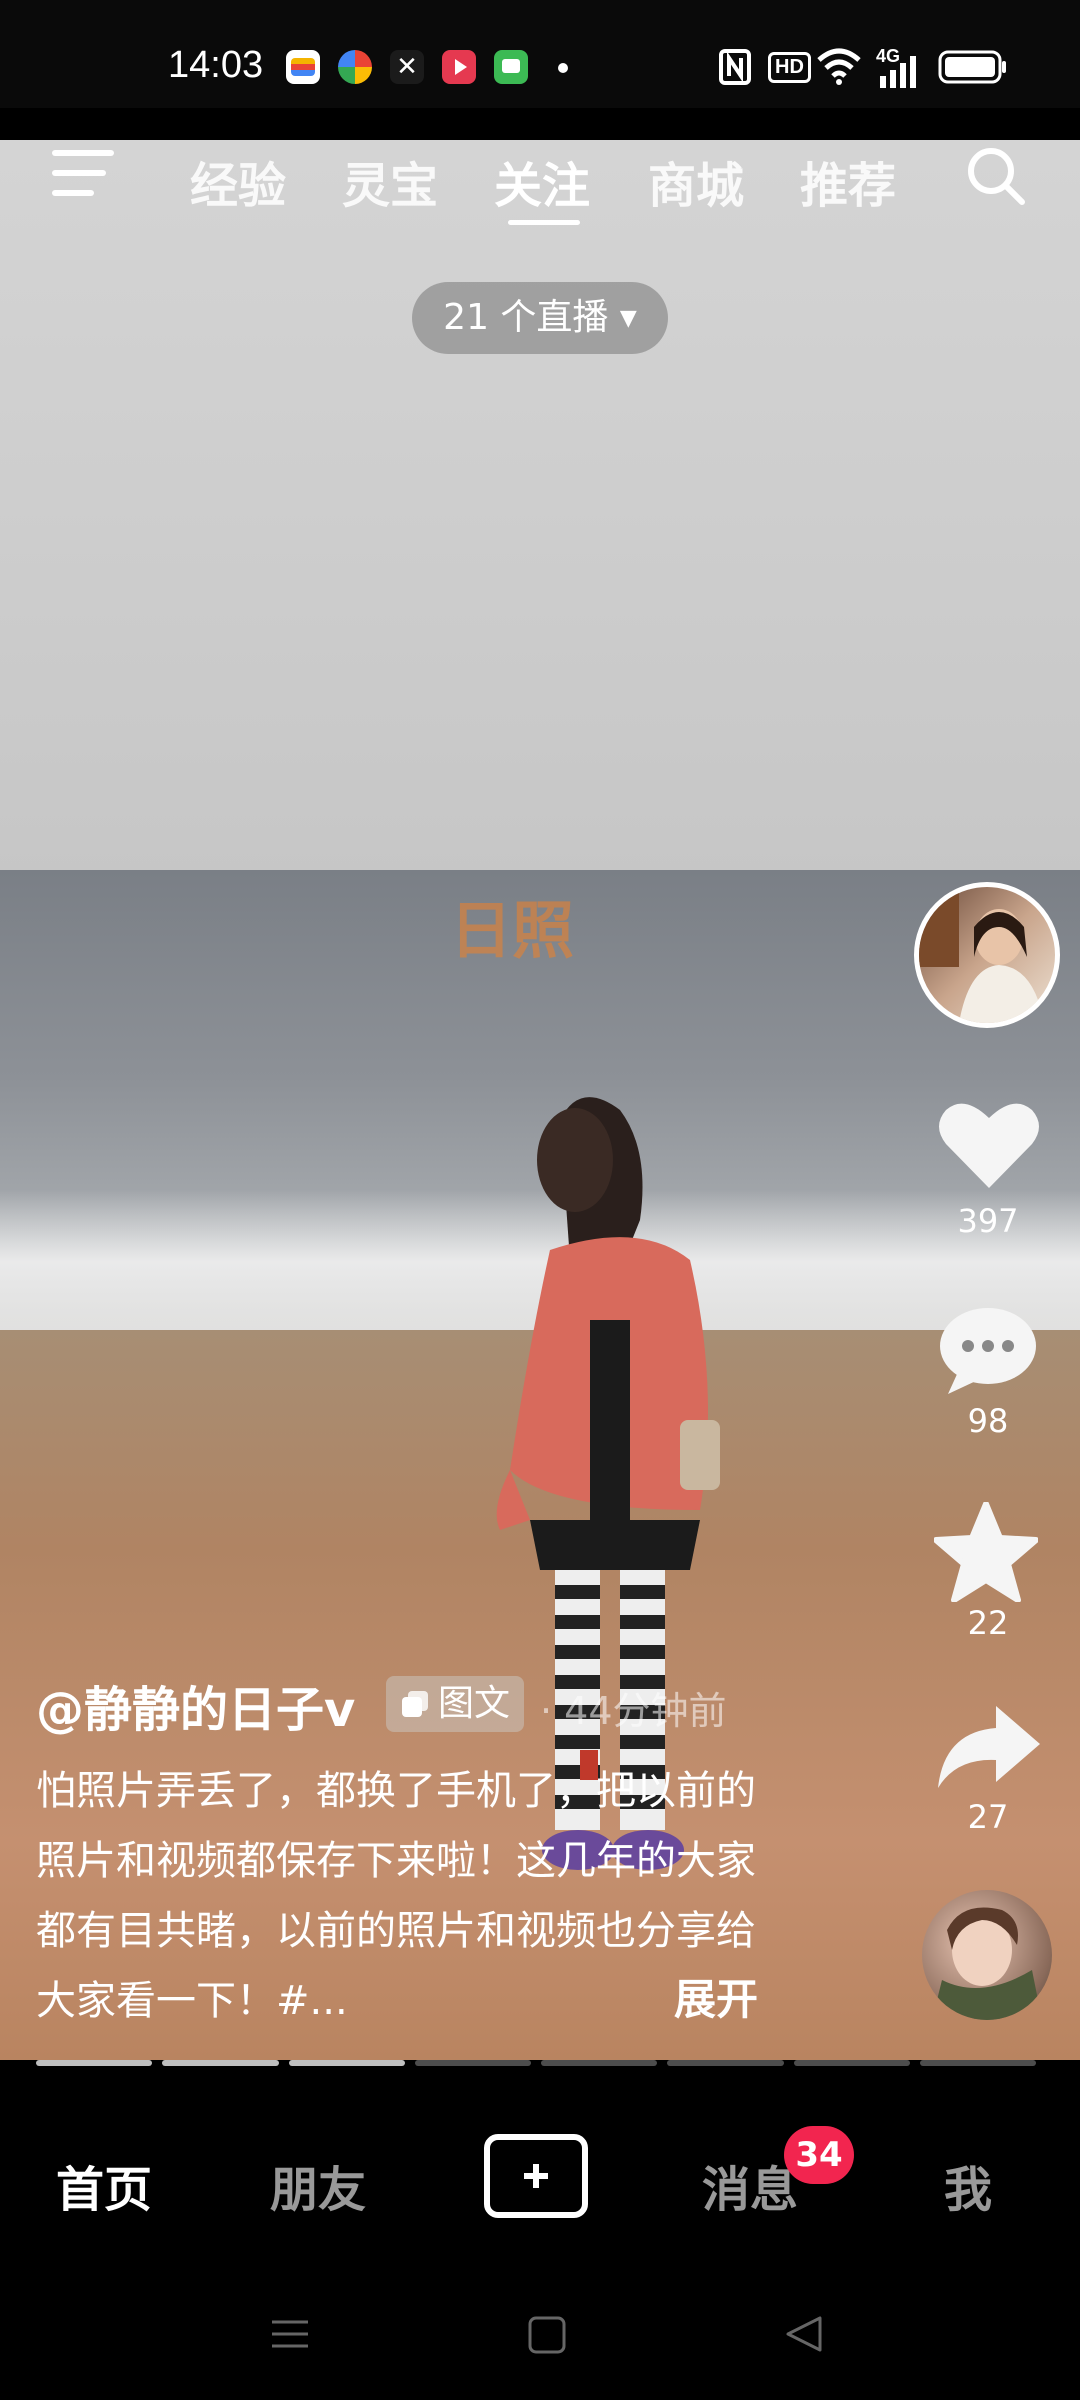 The image size is (1080, 2400). What do you see at coordinates (195, 1705) in the screenshot?
I see `post-username: @静静的日子v` at bounding box center [195, 1705].